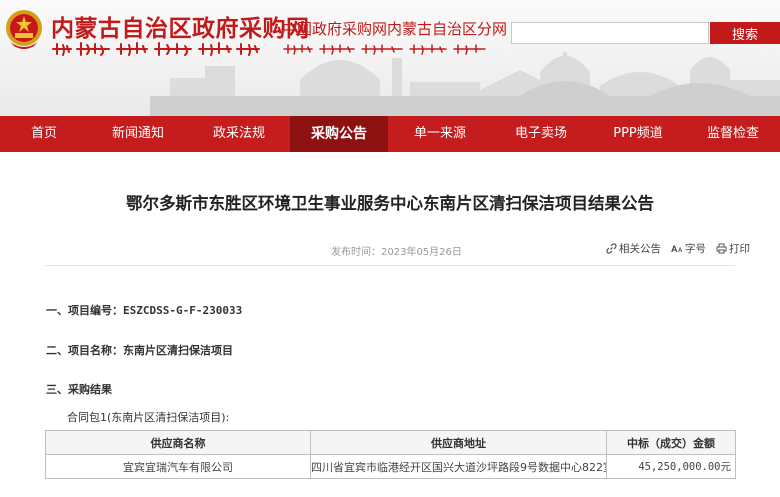 This screenshot has height=497, width=780. Describe the element at coordinates (178, 350) in the screenshot. I see `project-name-value: 东南片区清扫保洁项目` at that location.